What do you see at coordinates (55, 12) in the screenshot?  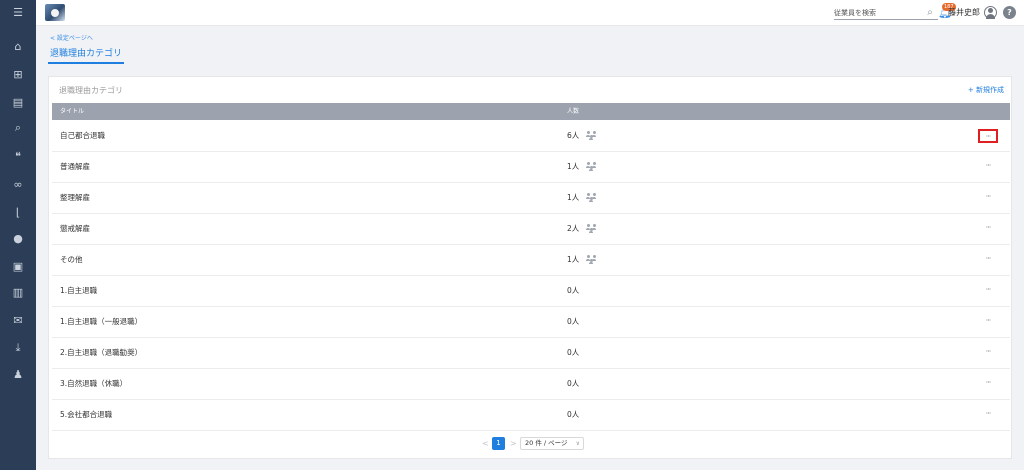 I see `company-logo` at bounding box center [55, 12].